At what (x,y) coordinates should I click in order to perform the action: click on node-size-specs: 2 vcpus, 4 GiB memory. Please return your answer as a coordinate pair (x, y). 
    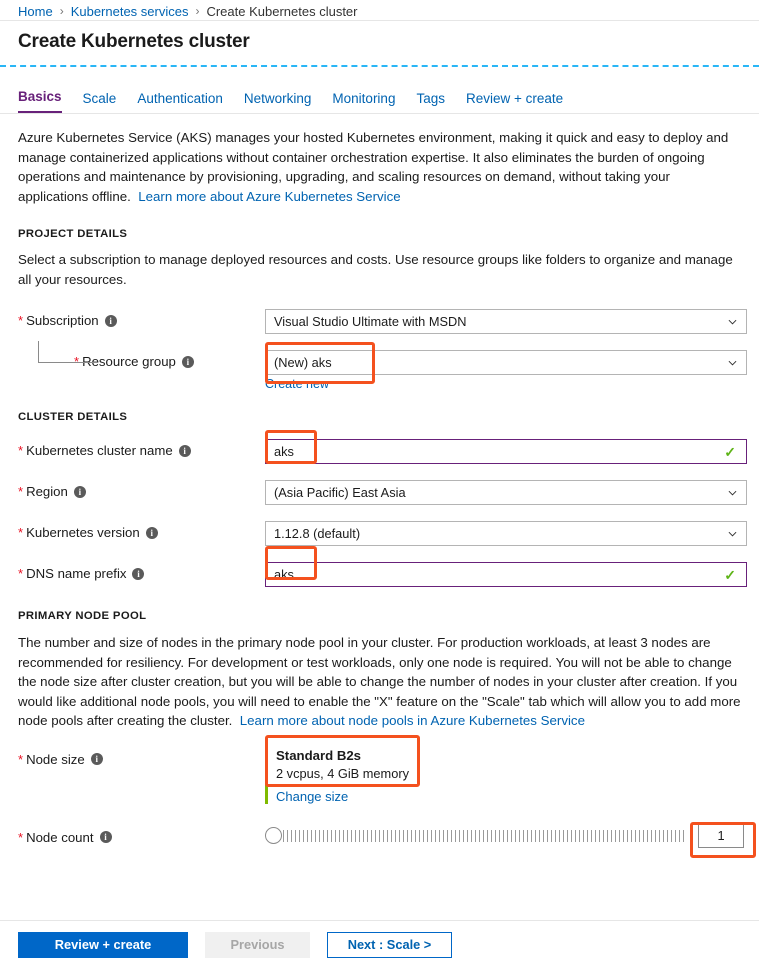
    Looking at the image, I should click on (342, 773).